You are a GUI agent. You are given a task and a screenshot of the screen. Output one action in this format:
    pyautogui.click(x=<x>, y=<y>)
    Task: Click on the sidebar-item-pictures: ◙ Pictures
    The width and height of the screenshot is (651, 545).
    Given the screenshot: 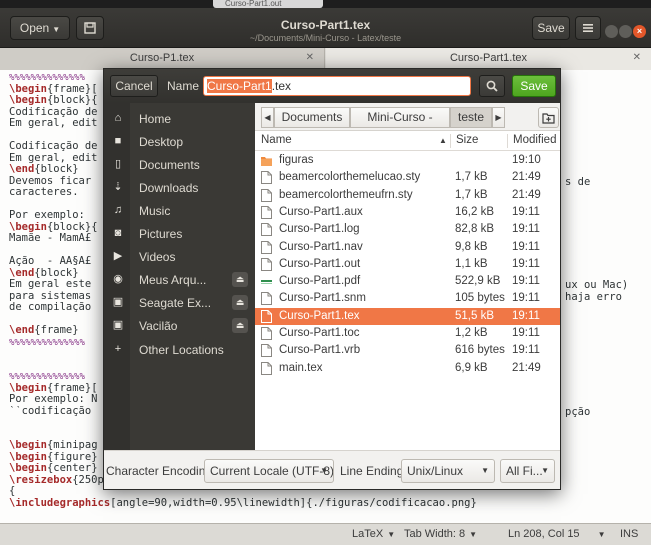 What is the action you would take?
    pyautogui.click(x=179, y=233)
    